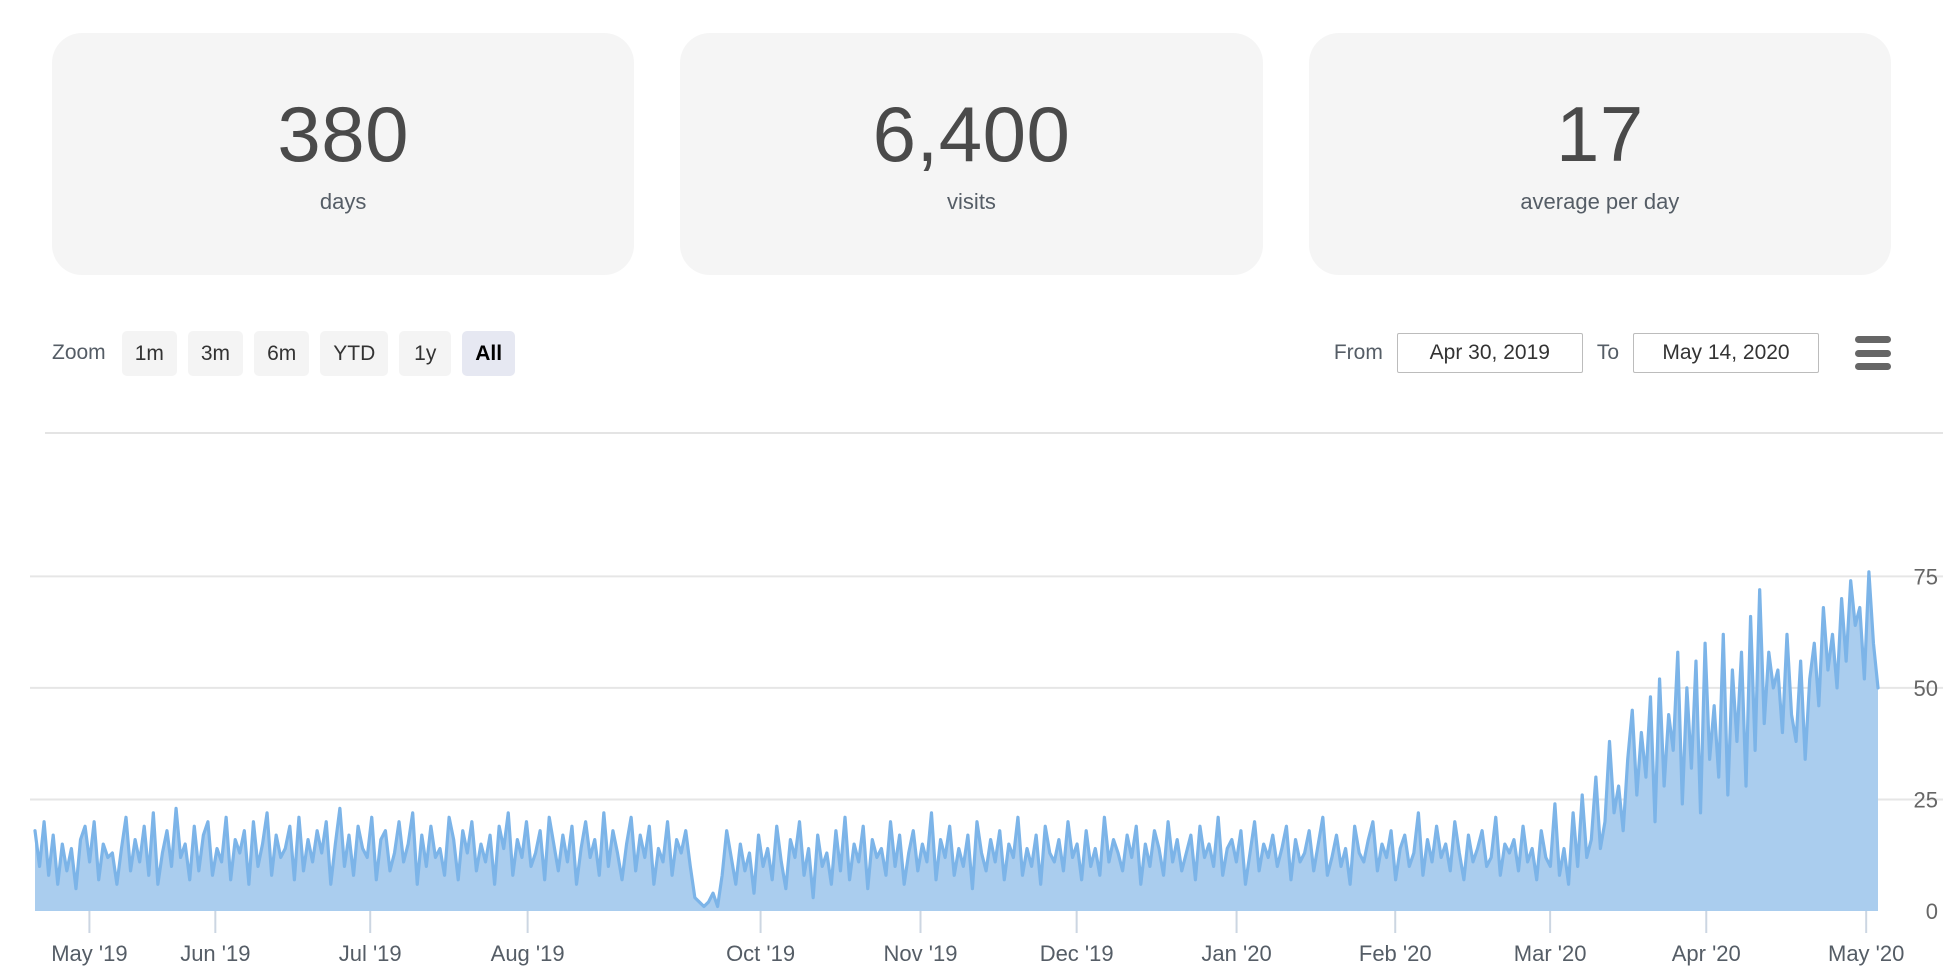  Describe the element at coordinates (89, 953) in the screenshot. I see `x-axis-label-May19: May '19` at that location.